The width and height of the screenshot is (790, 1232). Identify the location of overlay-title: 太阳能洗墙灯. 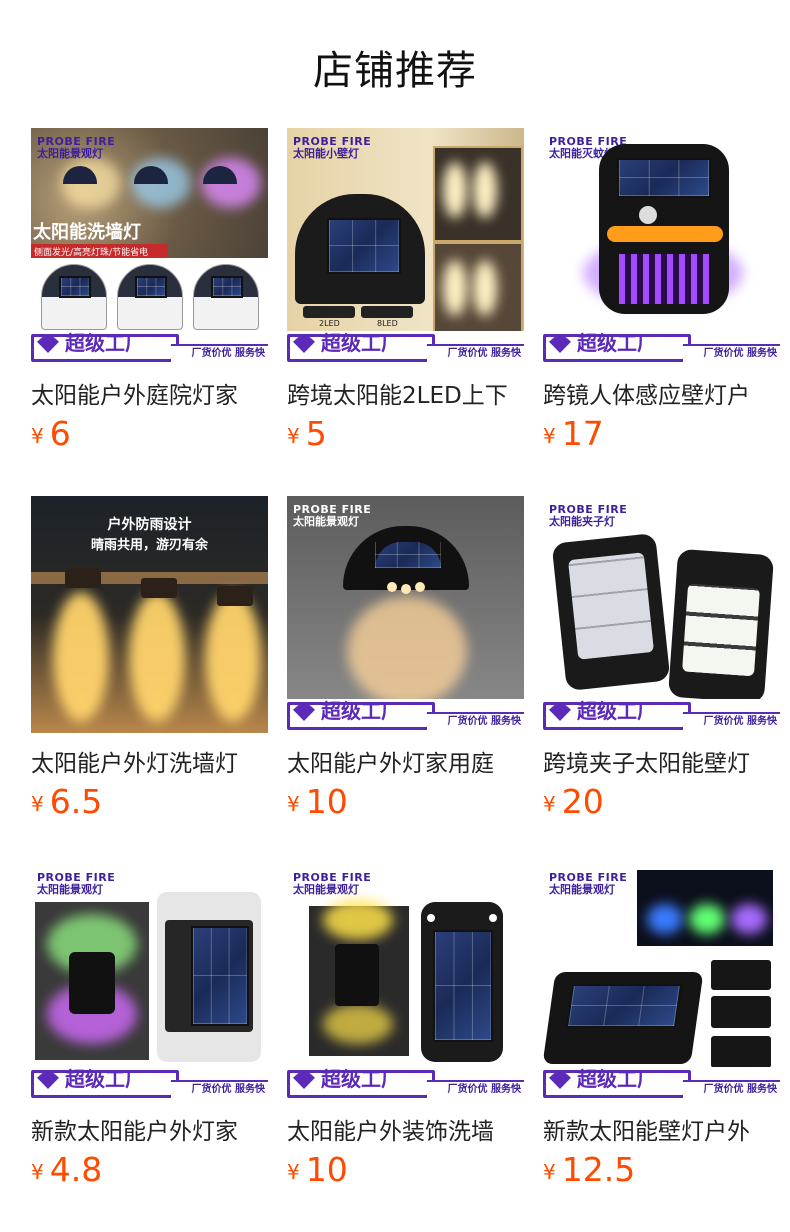
(87, 232).